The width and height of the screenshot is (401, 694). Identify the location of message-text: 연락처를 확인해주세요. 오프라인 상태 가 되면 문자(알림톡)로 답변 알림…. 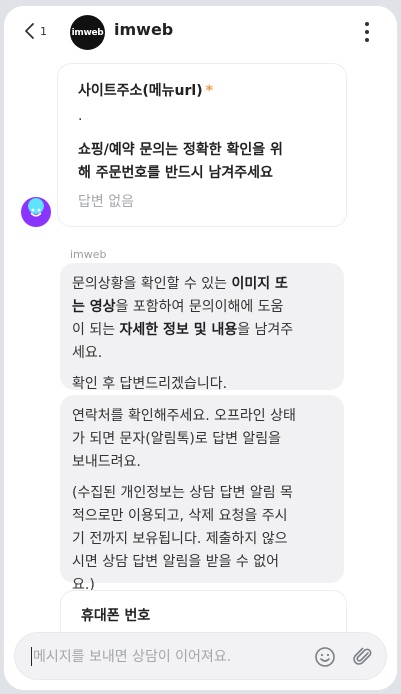
(184, 439).